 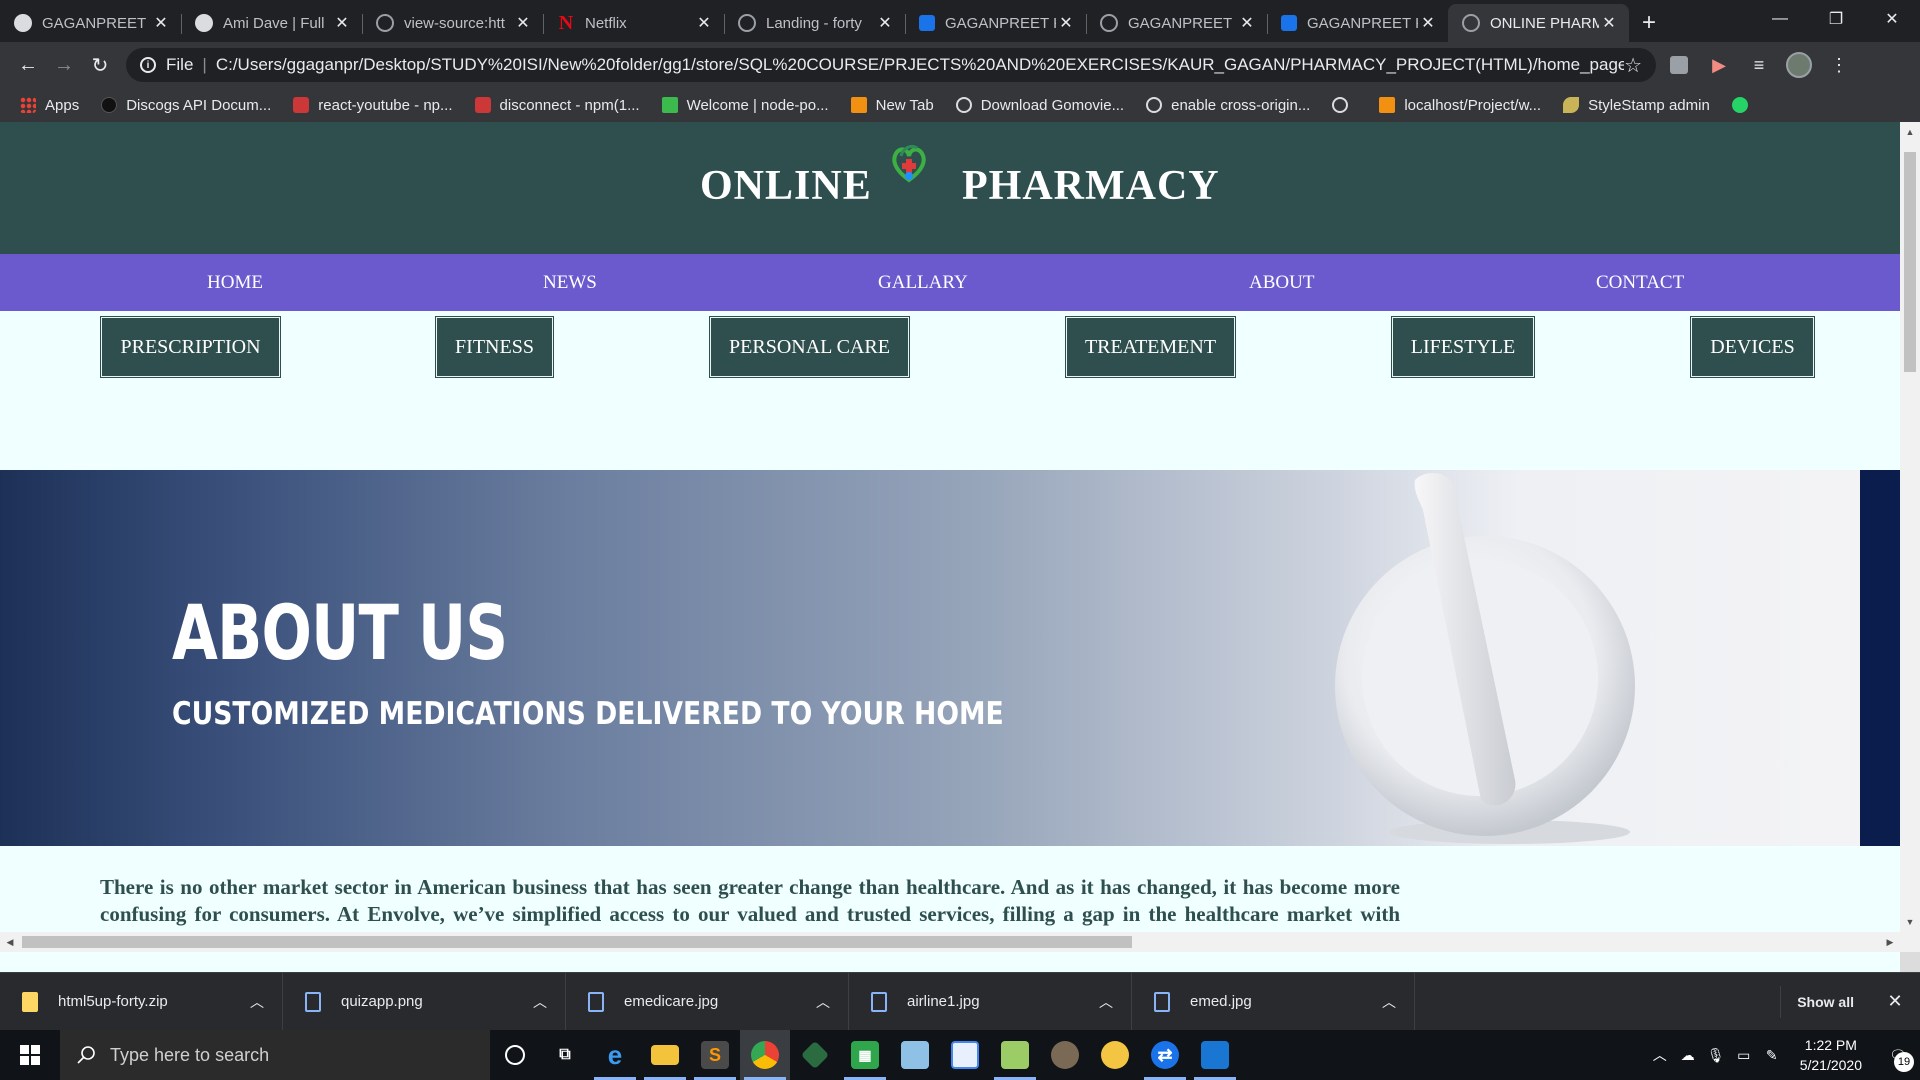 What do you see at coordinates (1633, 65) in the screenshot?
I see `bookmark-star-icon: ☆` at bounding box center [1633, 65].